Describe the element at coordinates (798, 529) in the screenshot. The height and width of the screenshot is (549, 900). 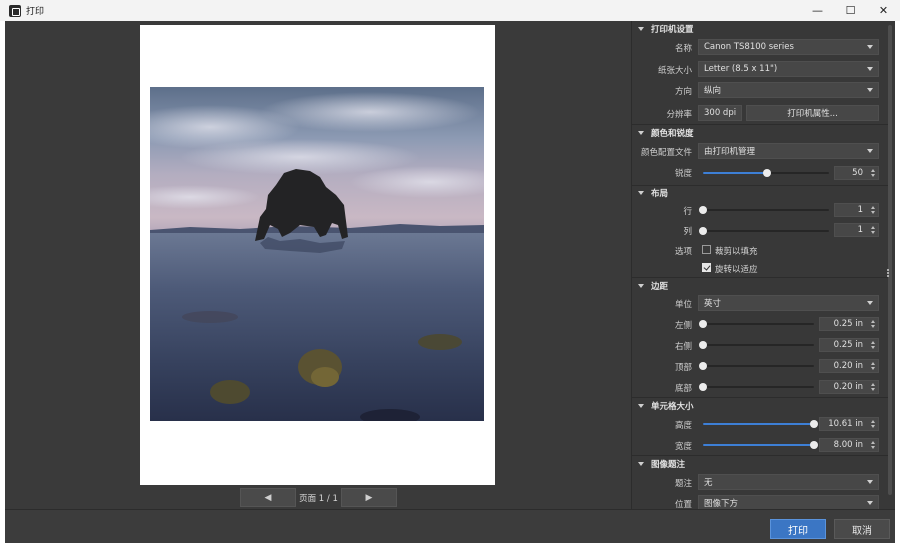
I see `print-button: 打印` at that location.